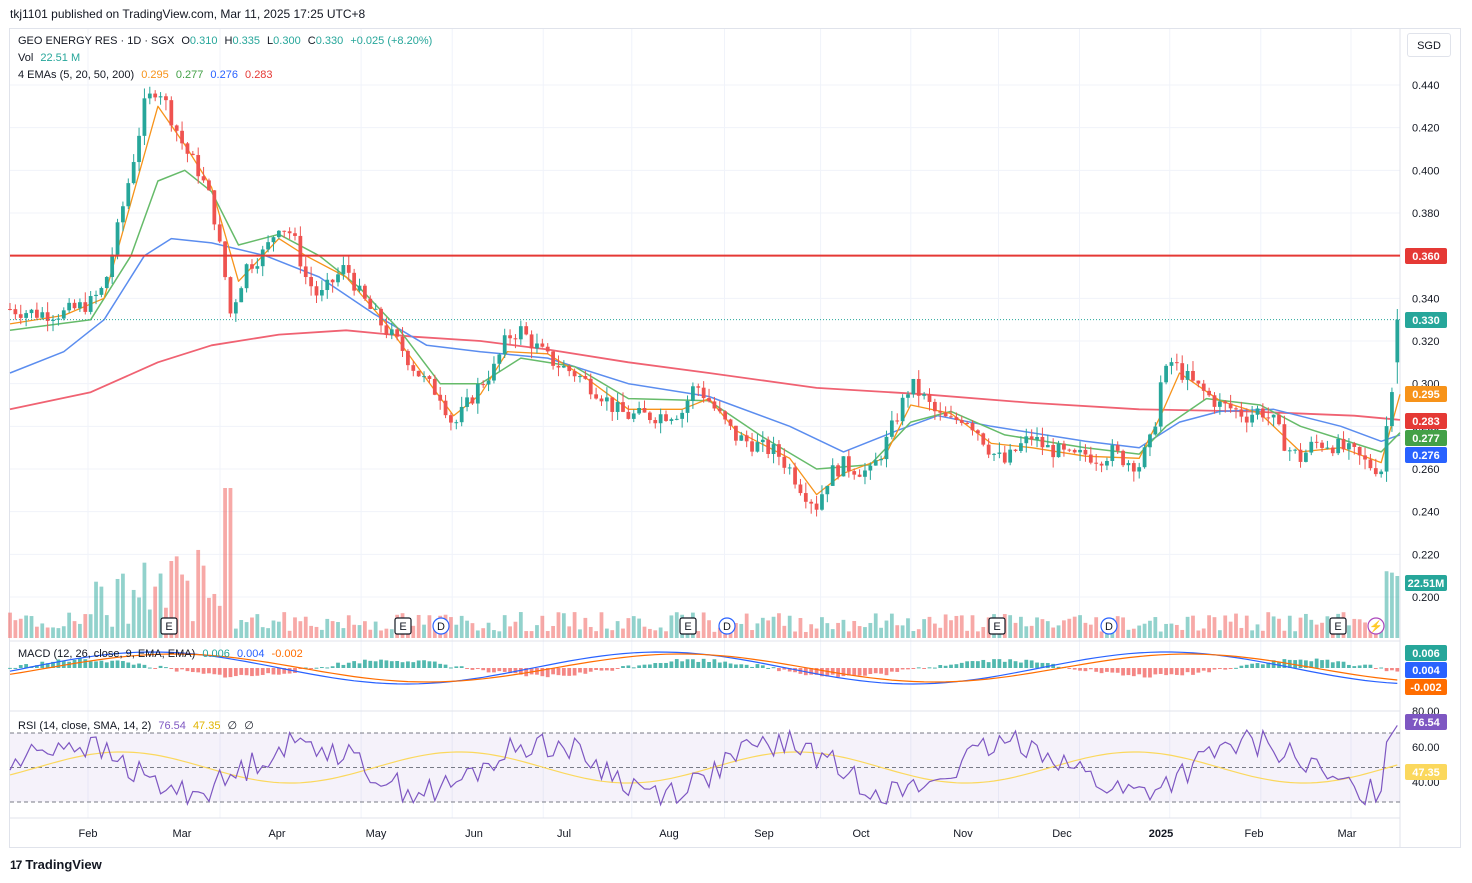 This screenshot has height=883, width=1472. Describe the element at coordinates (96, 41) in the screenshot. I see `symbol-name: GEO ENERGY RES · 1D · SGX` at that location.